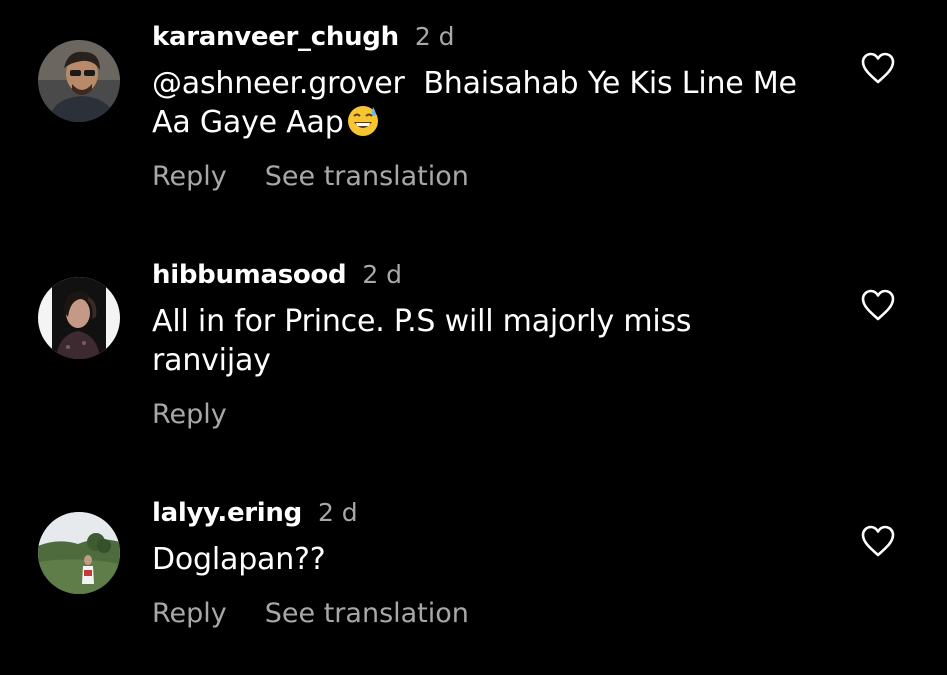  I want to click on grinning-face-with-sweat-icon, so click(363, 120).